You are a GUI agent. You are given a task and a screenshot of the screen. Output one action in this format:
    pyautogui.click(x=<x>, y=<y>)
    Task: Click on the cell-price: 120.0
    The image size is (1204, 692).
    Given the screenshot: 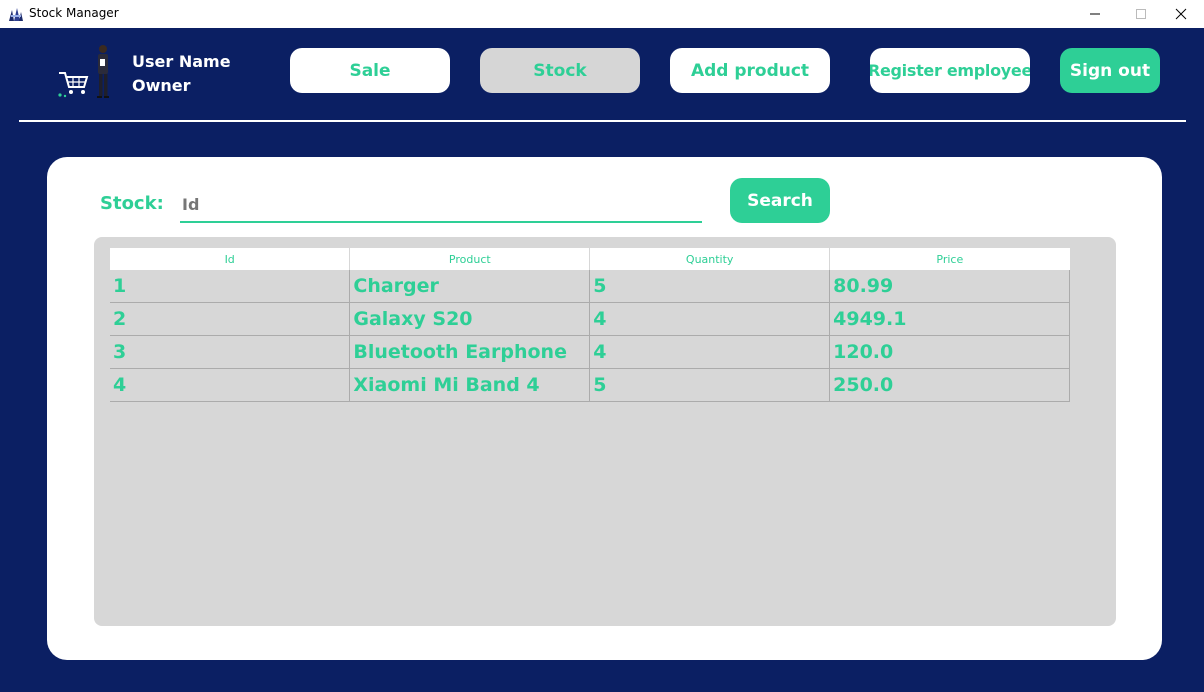 What is the action you would take?
    pyautogui.click(x=949, y=352)
    